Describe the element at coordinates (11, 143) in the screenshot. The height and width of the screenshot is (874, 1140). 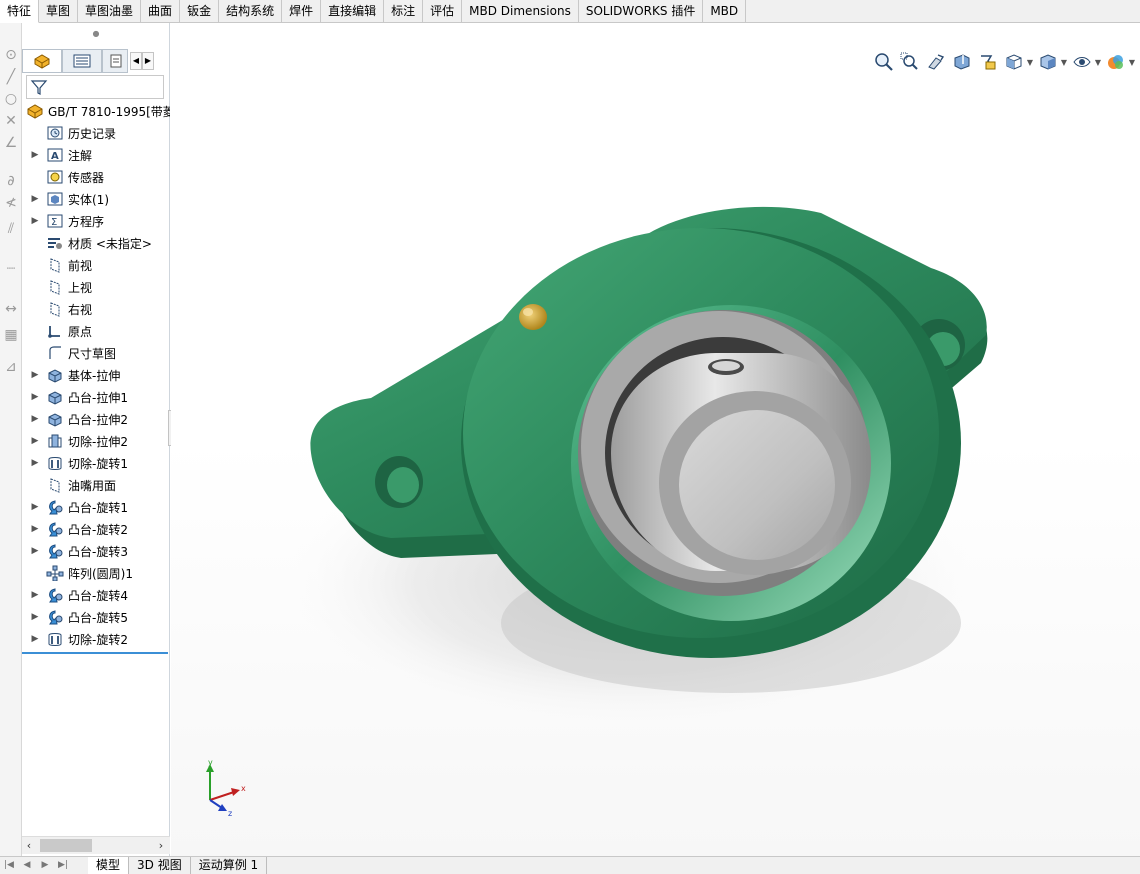
I see `angle-icon: ∠` at that location.